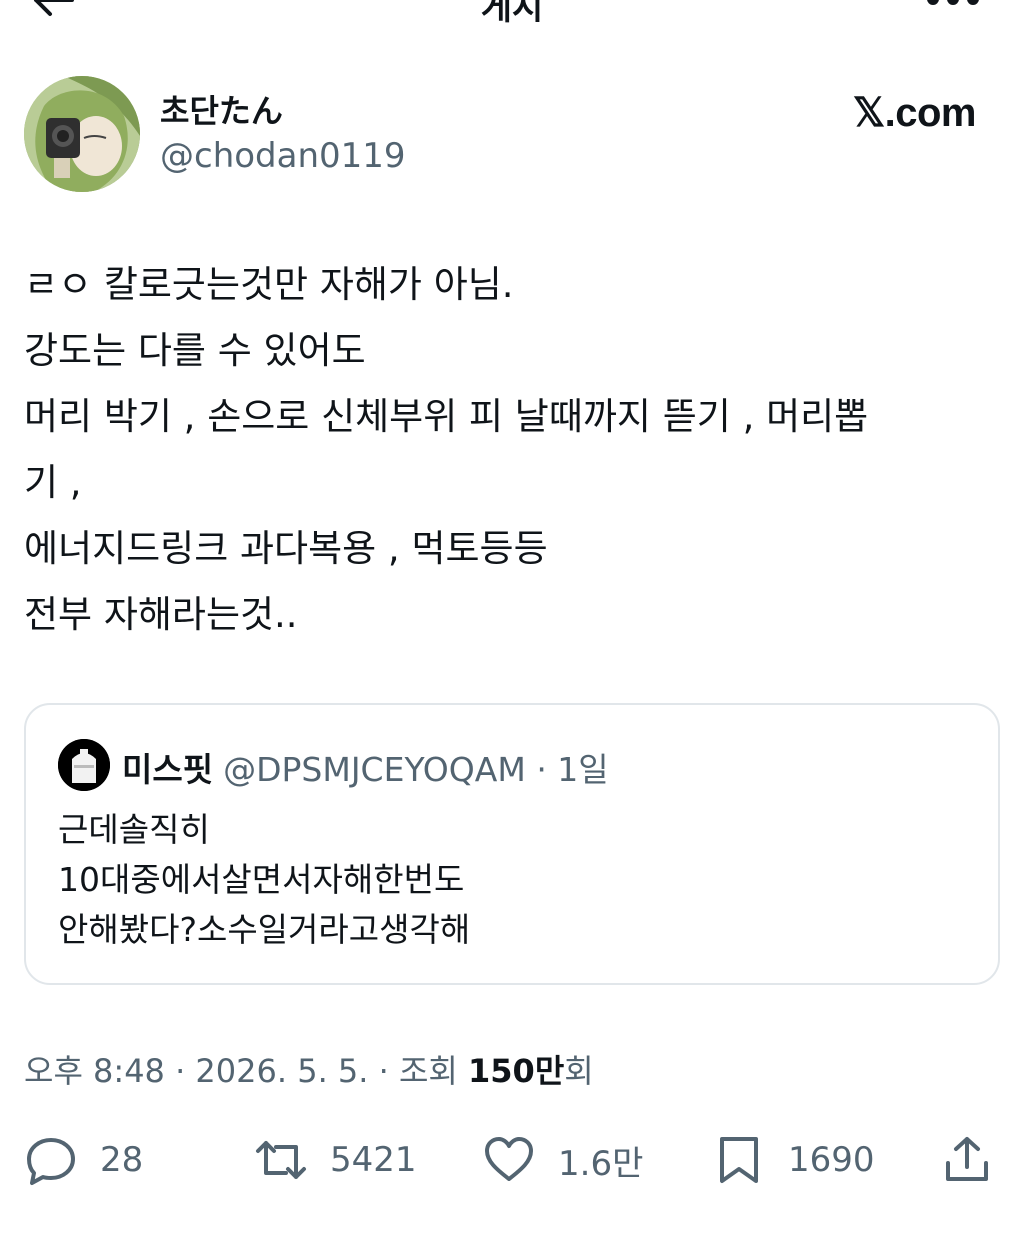  Describe the element at coordinates (134, 829) in the screenshot. I see `quoted-line: 근데솔직히` at that location.